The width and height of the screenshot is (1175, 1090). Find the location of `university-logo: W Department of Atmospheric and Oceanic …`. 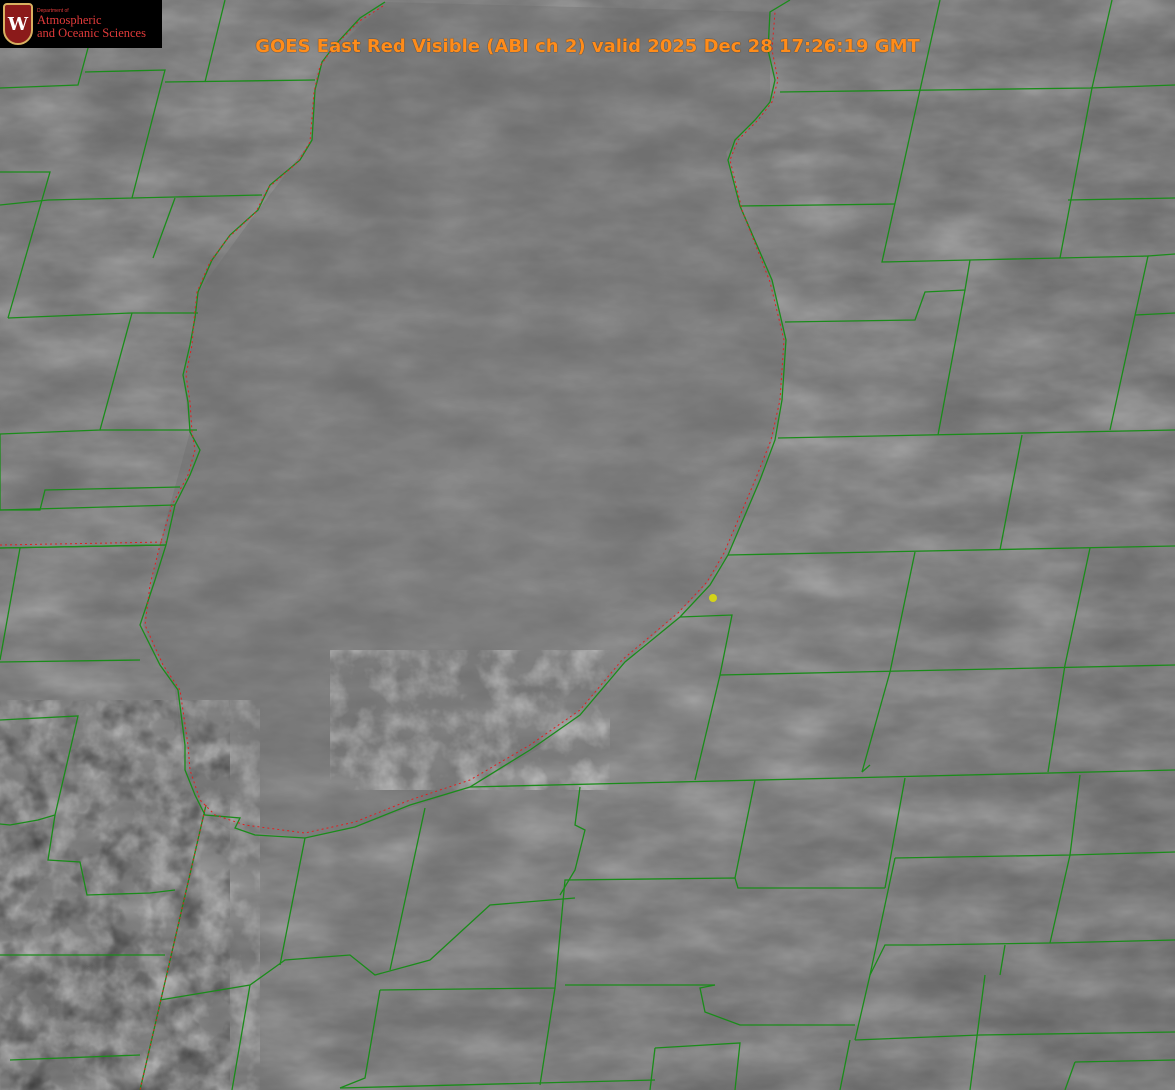

university-logo: W Department of Atmospheric and Oceanic … is located at coordinates (81, 24).